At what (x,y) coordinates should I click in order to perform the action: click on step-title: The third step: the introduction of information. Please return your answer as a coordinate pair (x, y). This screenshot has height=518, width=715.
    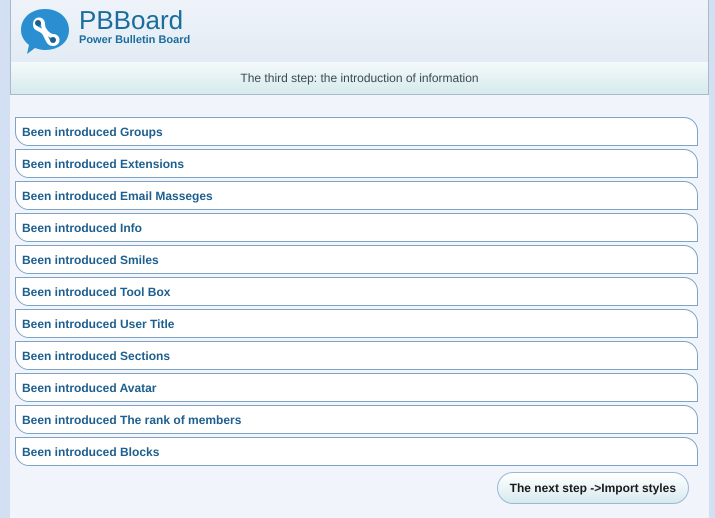
    Looking at the image, I should click on (359, 78).